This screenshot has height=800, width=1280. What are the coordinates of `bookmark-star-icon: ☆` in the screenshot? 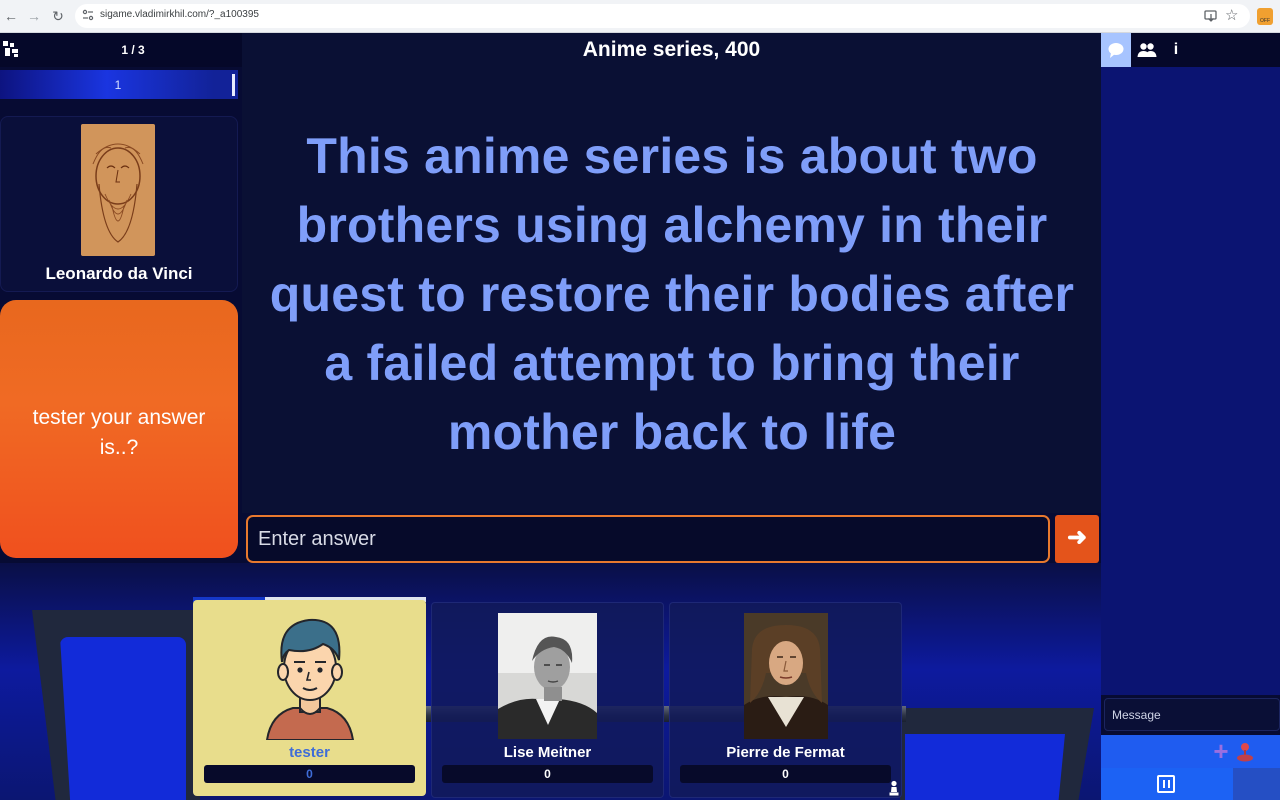 It's located at (1232, 15).